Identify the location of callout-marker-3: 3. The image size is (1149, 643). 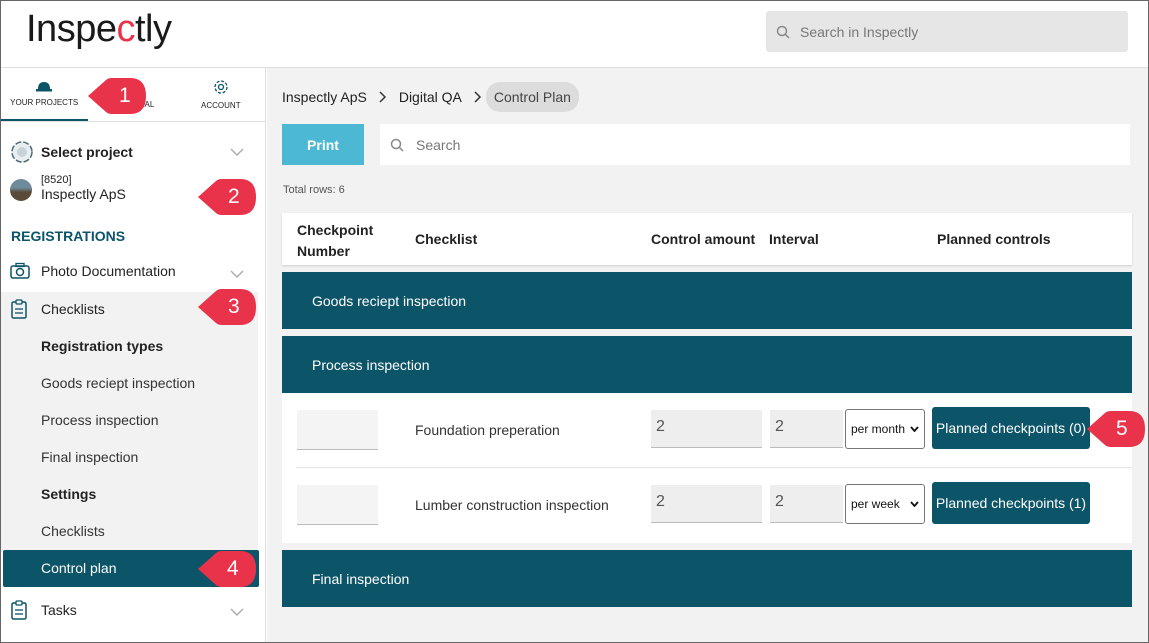
(227, 307).